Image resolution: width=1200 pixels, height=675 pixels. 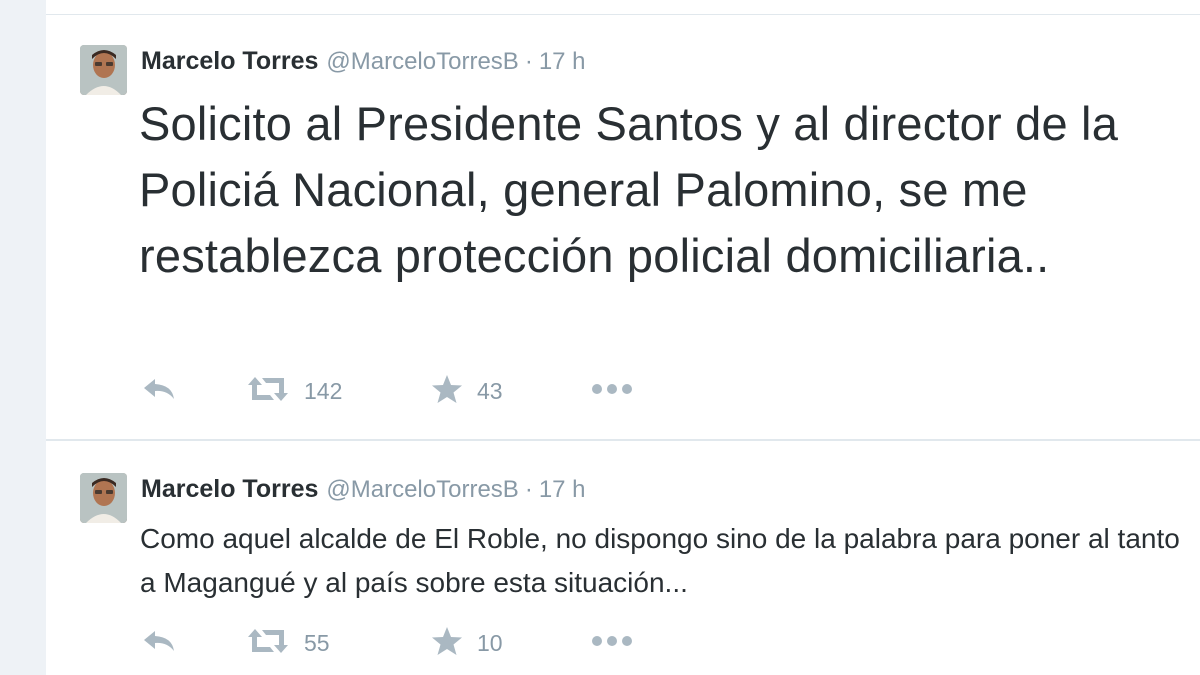 I want to click on retweet-button: 55, so click(x=338, y=643).